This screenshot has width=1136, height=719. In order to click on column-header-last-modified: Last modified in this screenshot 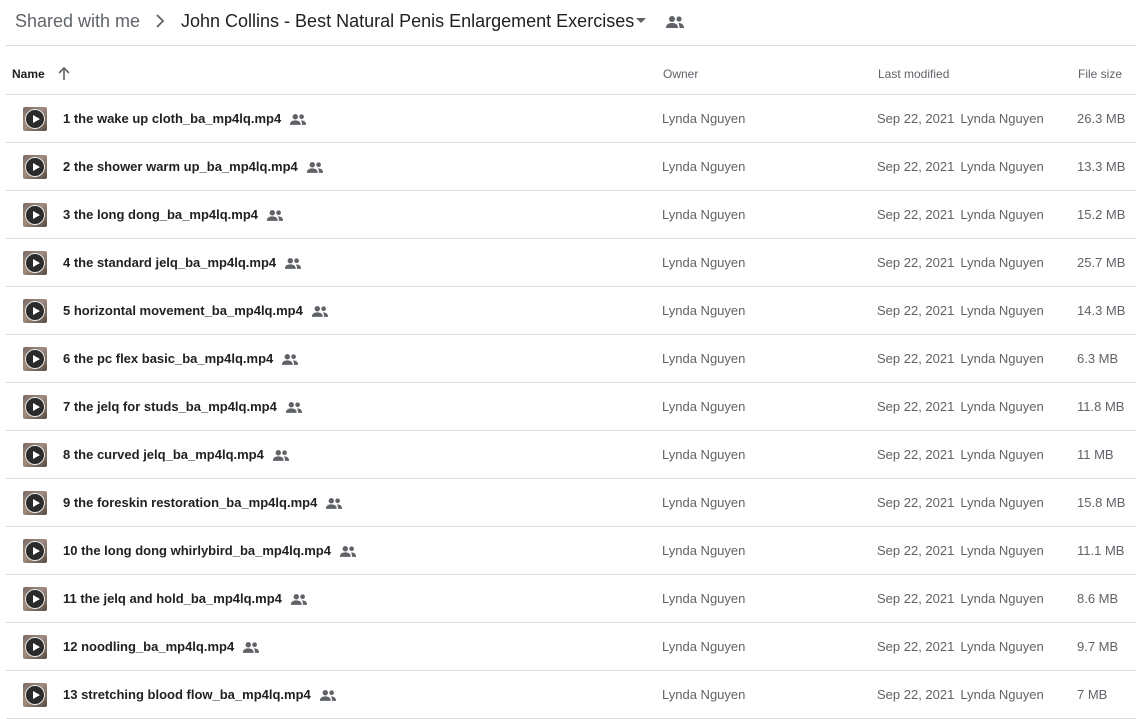, I will do `click(913, 74)`.